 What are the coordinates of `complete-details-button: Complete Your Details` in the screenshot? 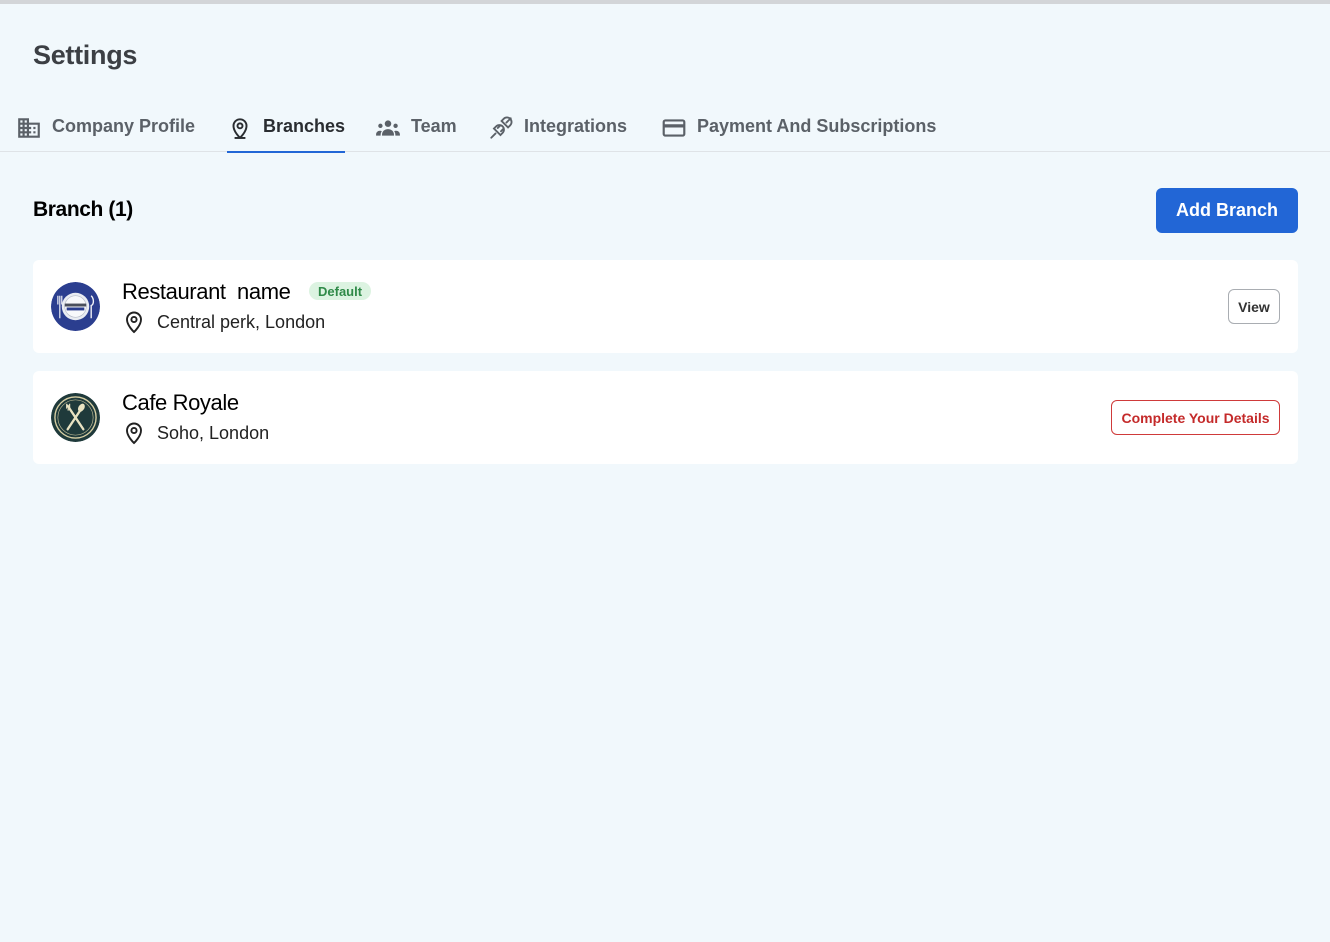 It's located at (1195, 417).